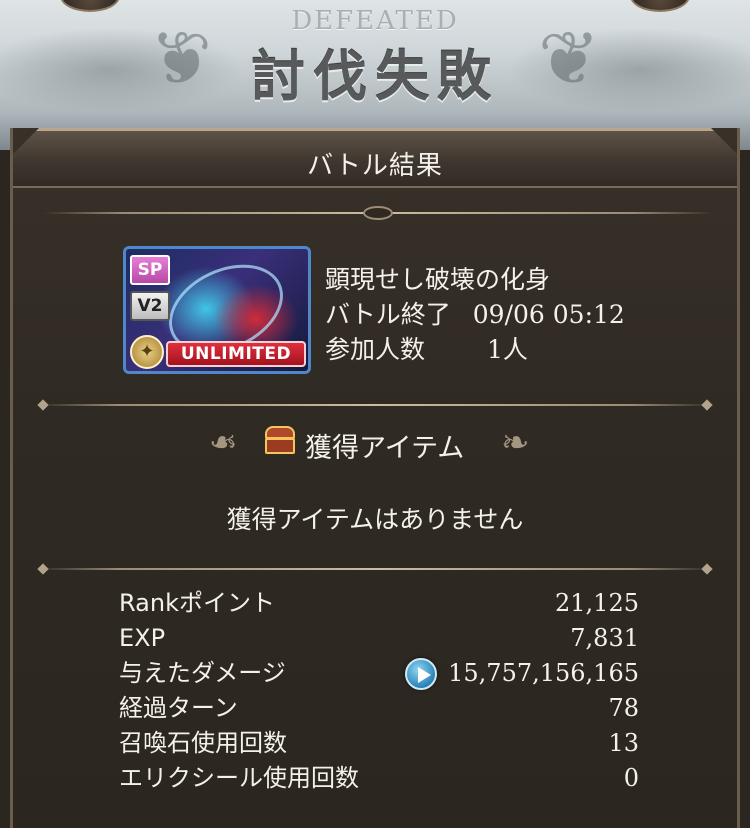 This screenshot has height=828, width=750. What do you see at coordinates (604, 638) in the screenshot?
I see `stat-value: 7,831` at bounding box center [604, 638].